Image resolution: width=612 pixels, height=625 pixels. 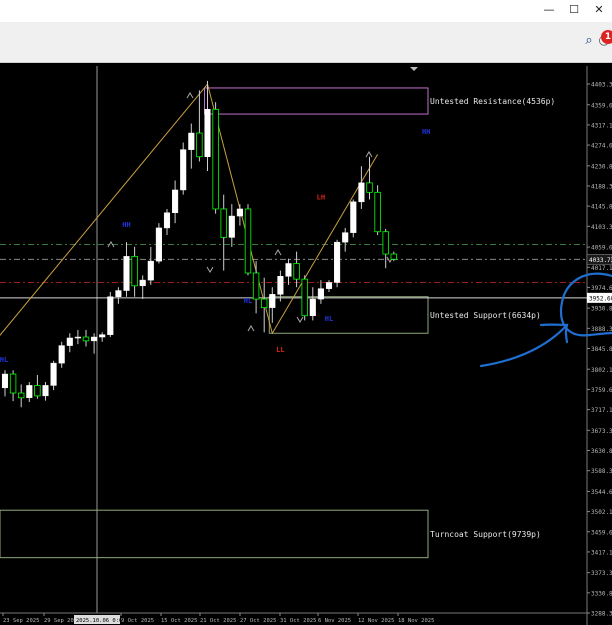 I want to click on price-tick-label: 3845.85, so click(x=601, y=349).